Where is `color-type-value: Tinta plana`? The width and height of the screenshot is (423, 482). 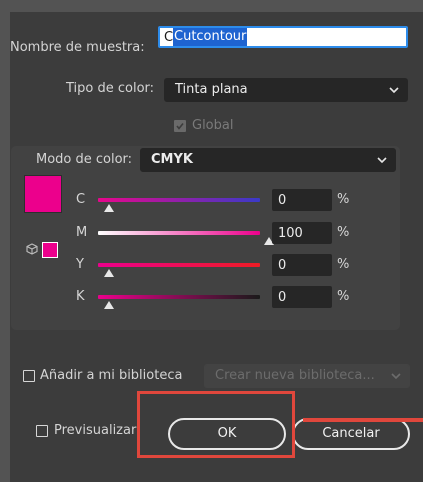
color-type-value: Tinta plana is located at coordinates (211, 89).